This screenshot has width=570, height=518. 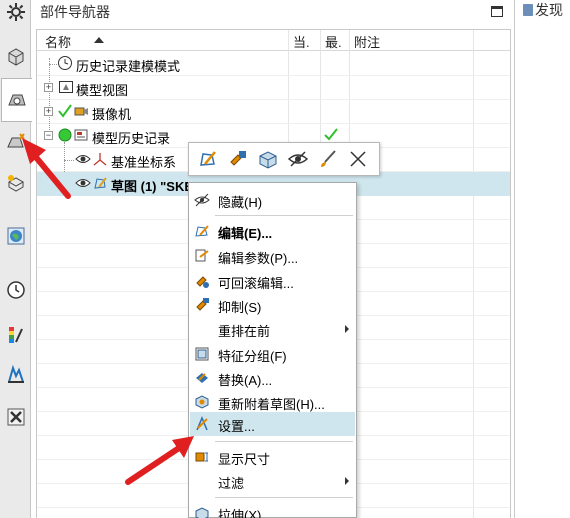 What do you see at coordinates (201, 457) in the screenshot?
I see `dimensions-icon` at bounding box center [201, 457].